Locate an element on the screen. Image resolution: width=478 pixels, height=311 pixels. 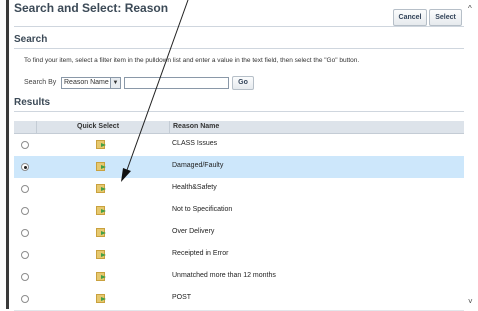
annotation-overlay is located at coordinates (155, 91).